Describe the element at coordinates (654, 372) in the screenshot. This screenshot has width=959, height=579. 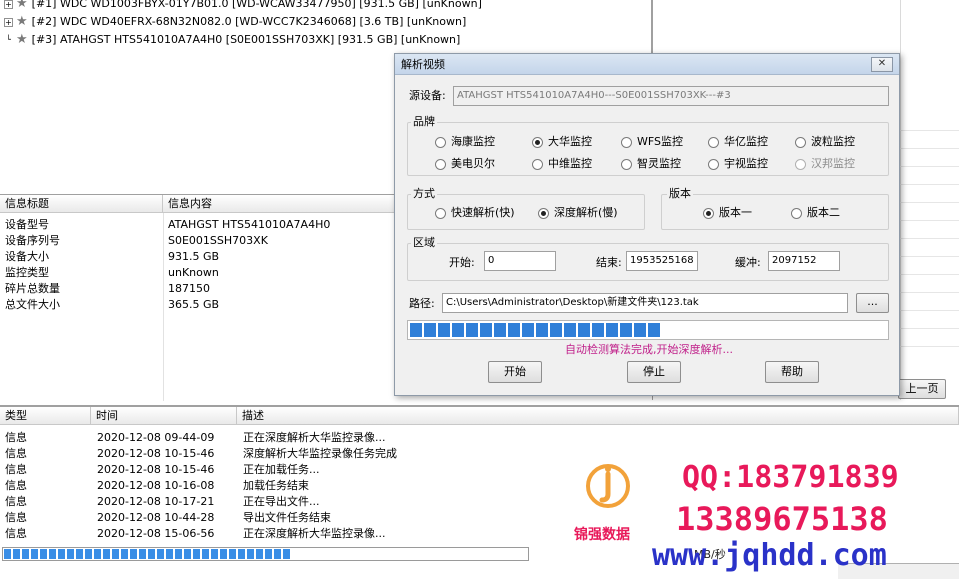
I see `stop-button: 停止` at that location.